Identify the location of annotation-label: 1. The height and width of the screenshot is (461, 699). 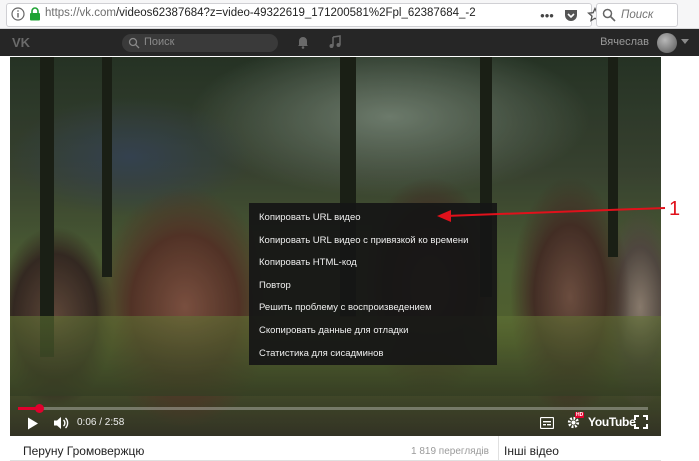
(675, 209).